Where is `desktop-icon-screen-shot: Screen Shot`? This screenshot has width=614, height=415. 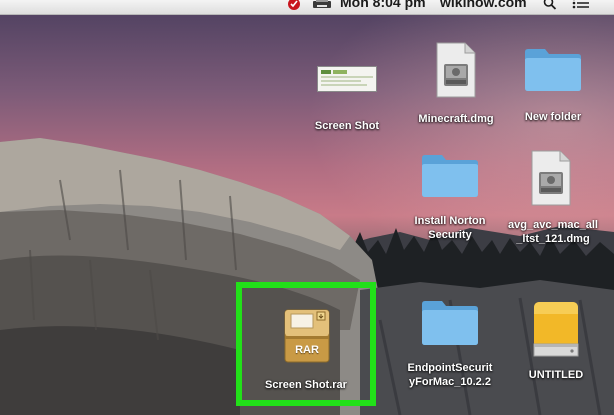
desktop-icon-screen-shot: Screen Shot is located at coordinates (347, 99).